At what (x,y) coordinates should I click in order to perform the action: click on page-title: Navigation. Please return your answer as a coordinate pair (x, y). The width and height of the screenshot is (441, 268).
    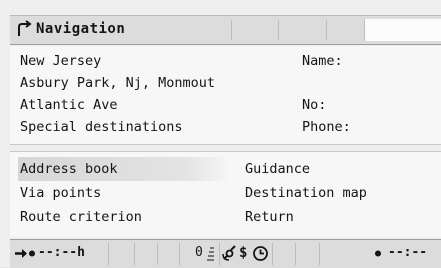
    Looking at the image, I should click on (81, 29).